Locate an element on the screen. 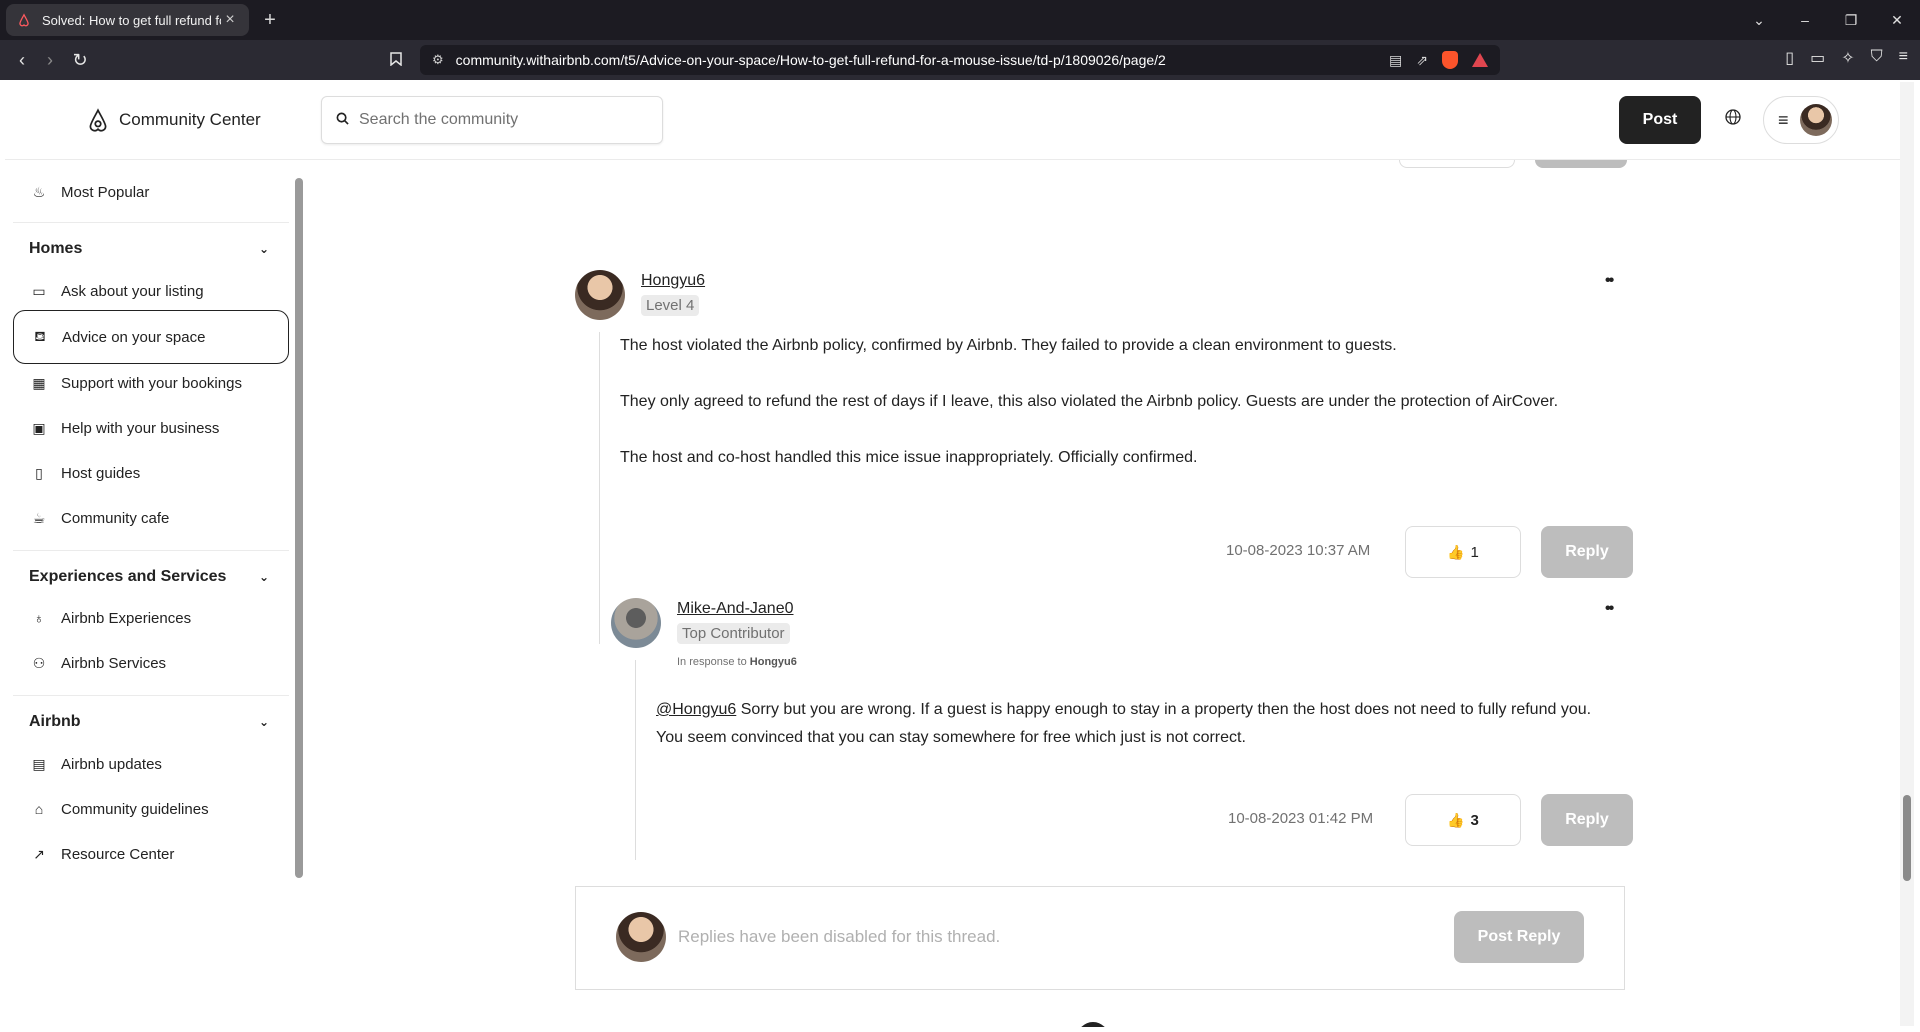 This screenshot has width=1920, height=1032. rank-badge: Level 4 is located at coordinates (670, 305).